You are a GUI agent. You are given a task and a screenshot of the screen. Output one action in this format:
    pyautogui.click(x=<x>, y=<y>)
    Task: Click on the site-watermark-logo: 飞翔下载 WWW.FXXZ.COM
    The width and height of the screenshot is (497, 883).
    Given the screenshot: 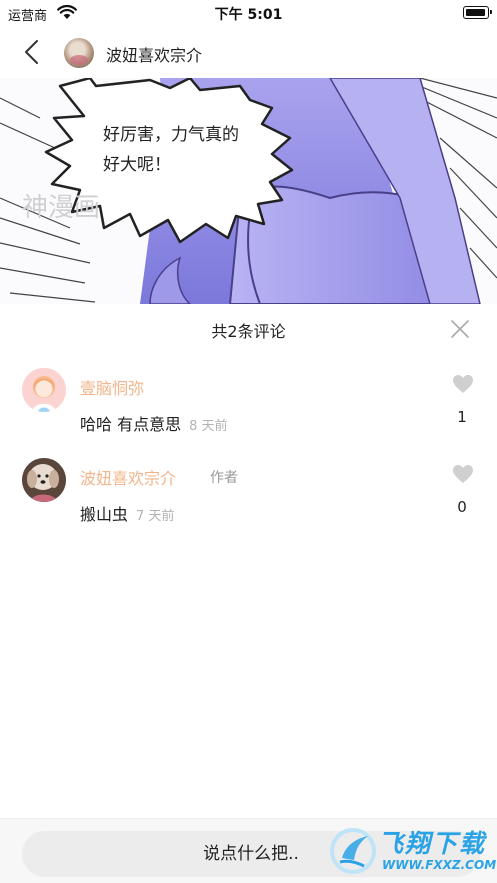 What is the action you would take?
    pyautogui.click(x=413, y=851)
    